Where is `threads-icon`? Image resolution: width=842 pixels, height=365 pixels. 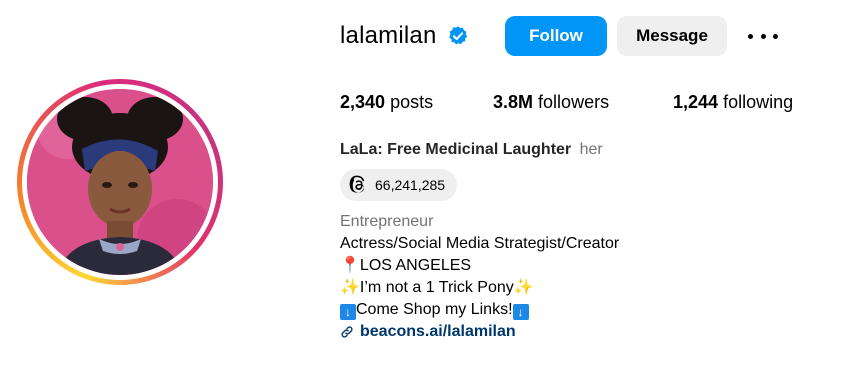
threads-icon is located at coordinates (357, 184).